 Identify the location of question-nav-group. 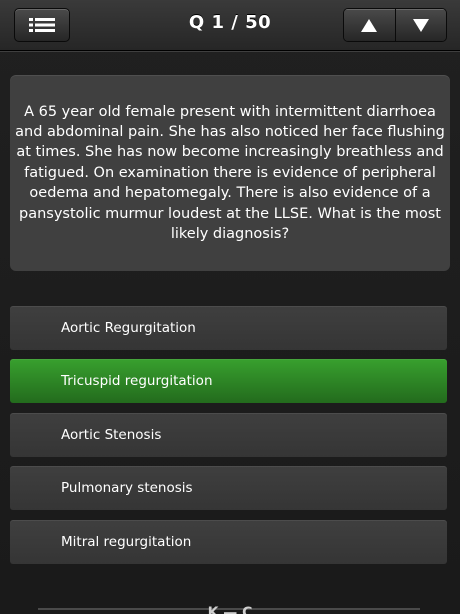
(395, 25).